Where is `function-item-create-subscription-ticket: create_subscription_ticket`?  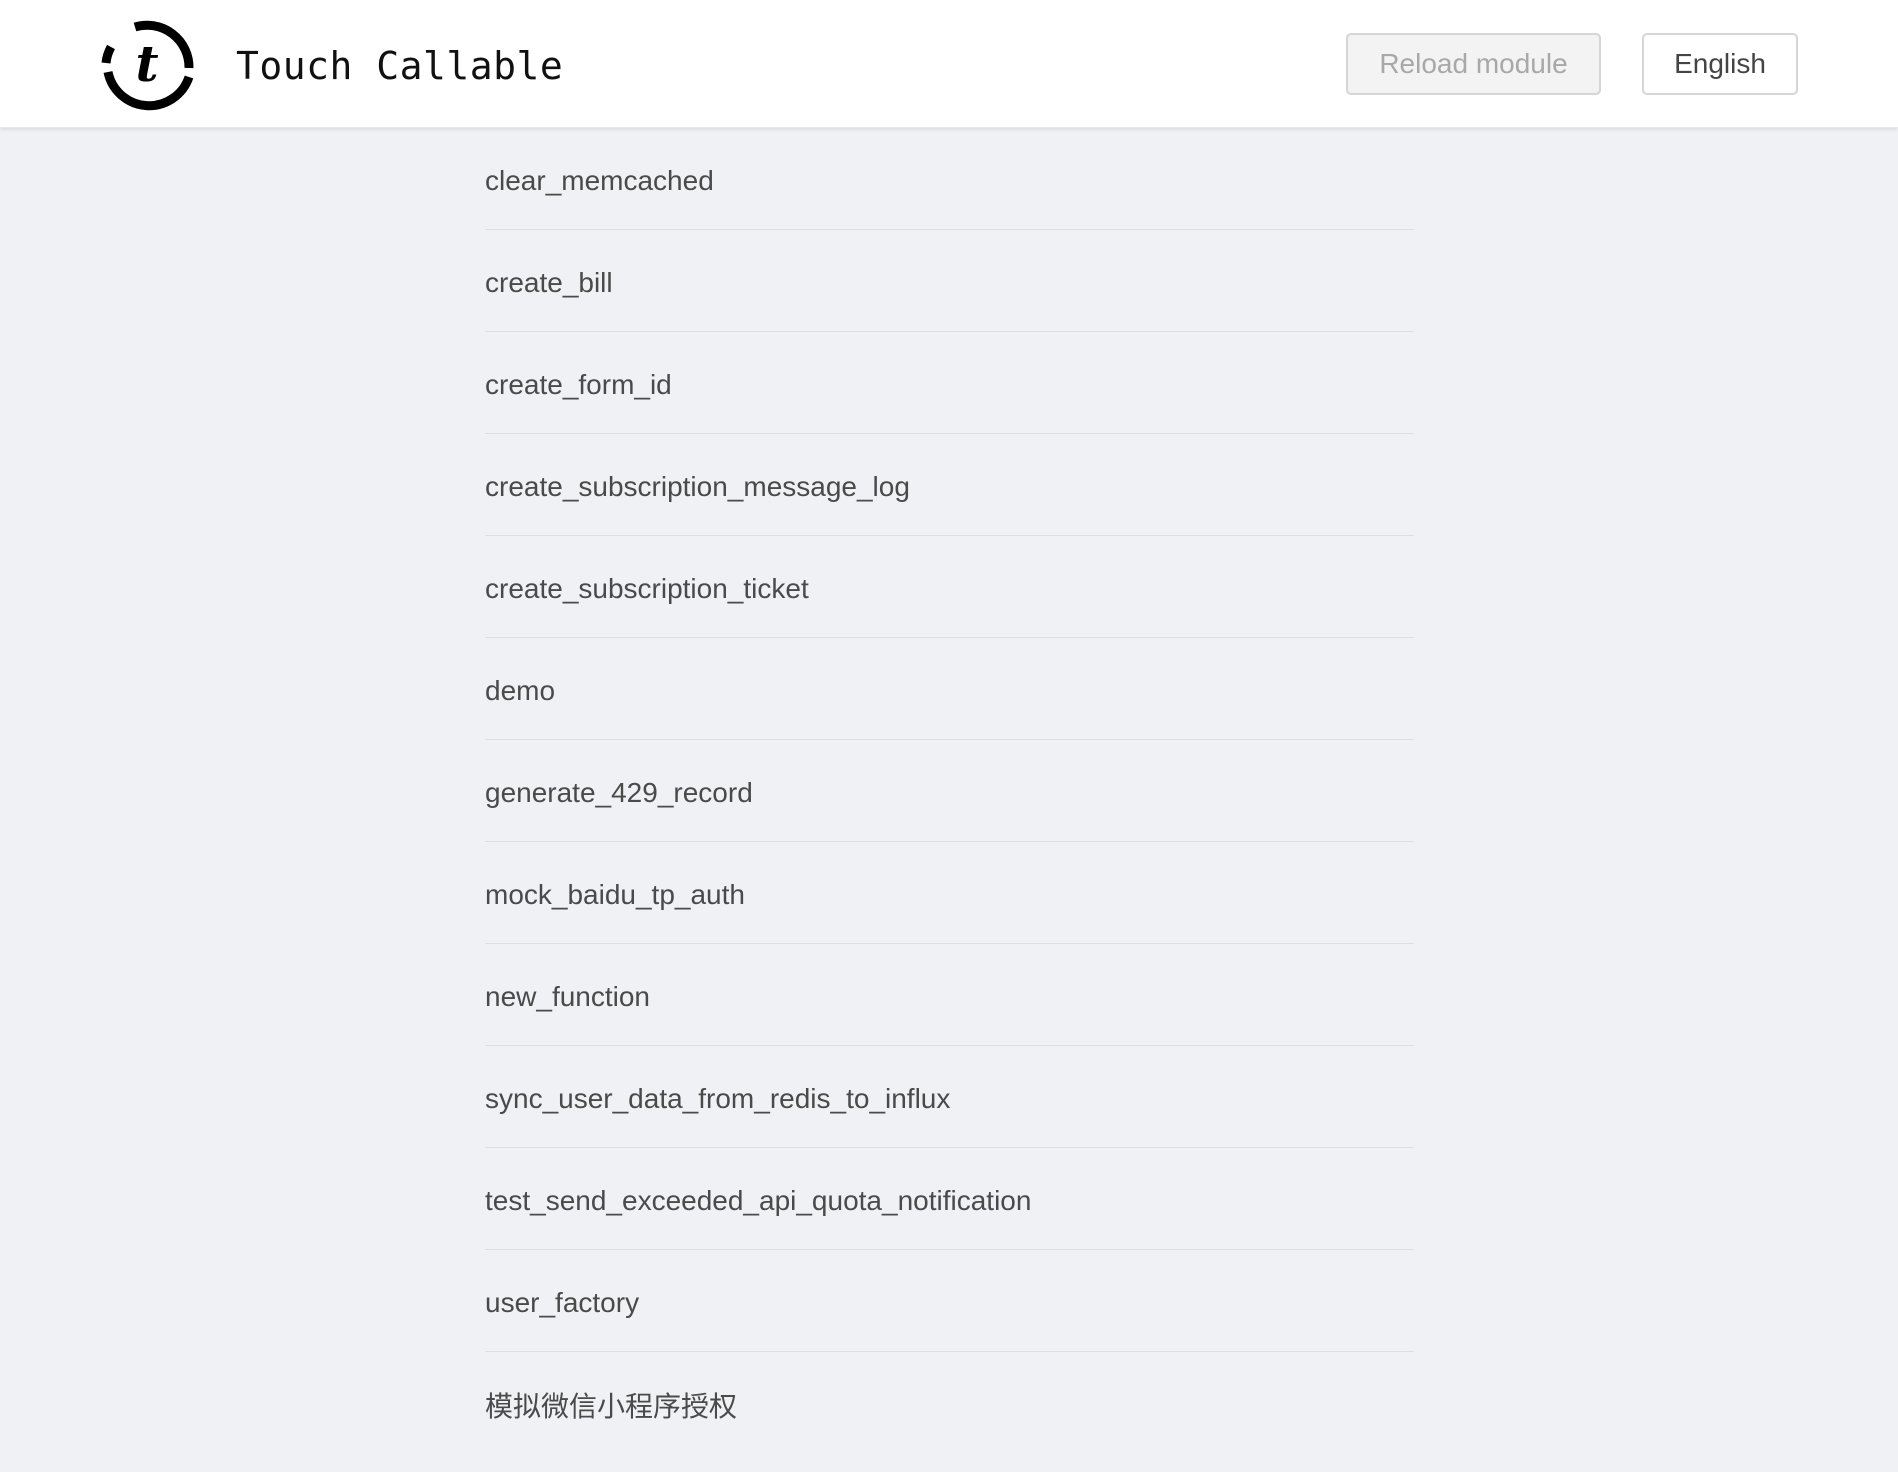 function-item-create-subscription-ticket: create_subscription_ticket is located at coordinates (949, 587).